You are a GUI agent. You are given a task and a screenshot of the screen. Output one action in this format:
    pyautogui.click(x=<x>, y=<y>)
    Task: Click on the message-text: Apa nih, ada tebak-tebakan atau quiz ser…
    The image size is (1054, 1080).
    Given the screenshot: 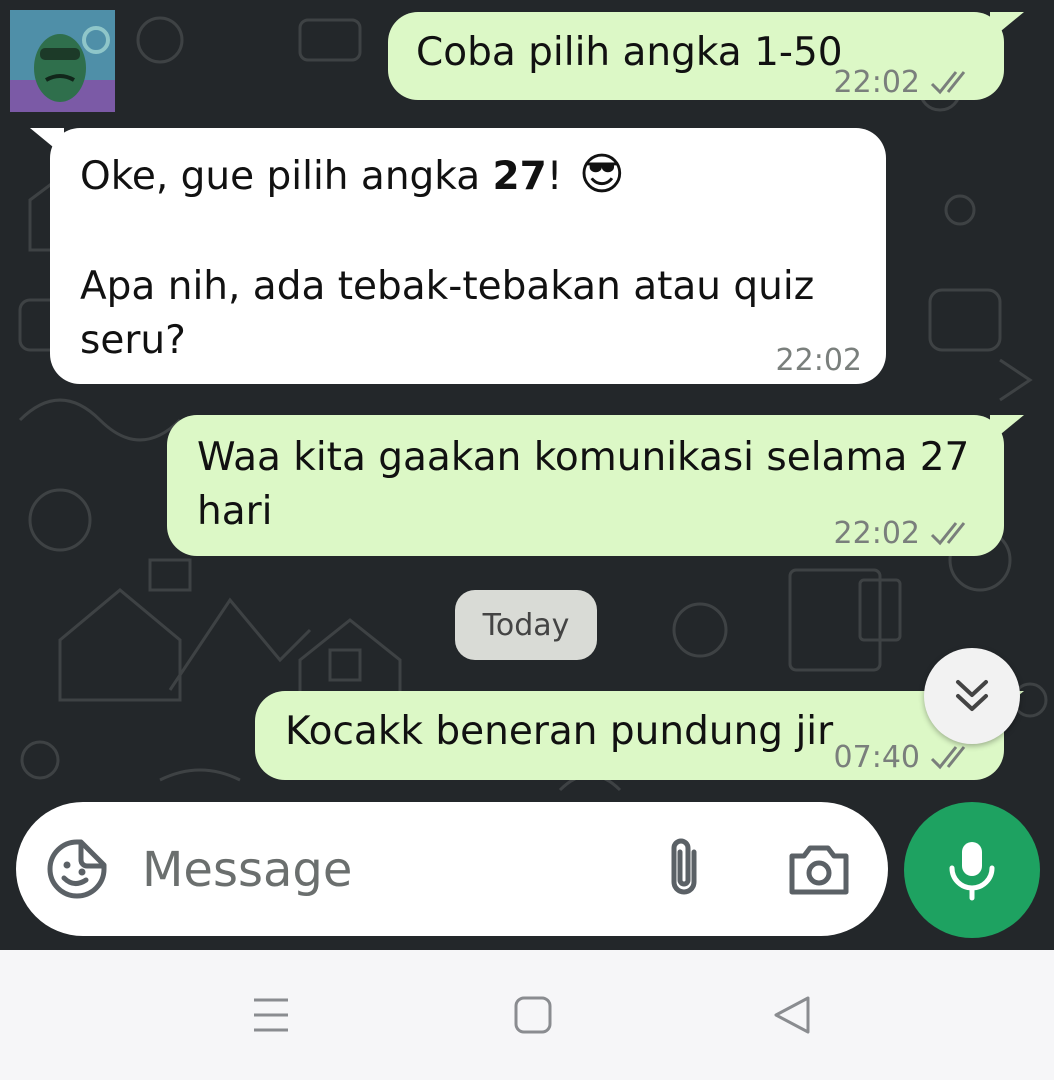 What is the action you would take?
    pyautogui.click(x=447, y=313)
    